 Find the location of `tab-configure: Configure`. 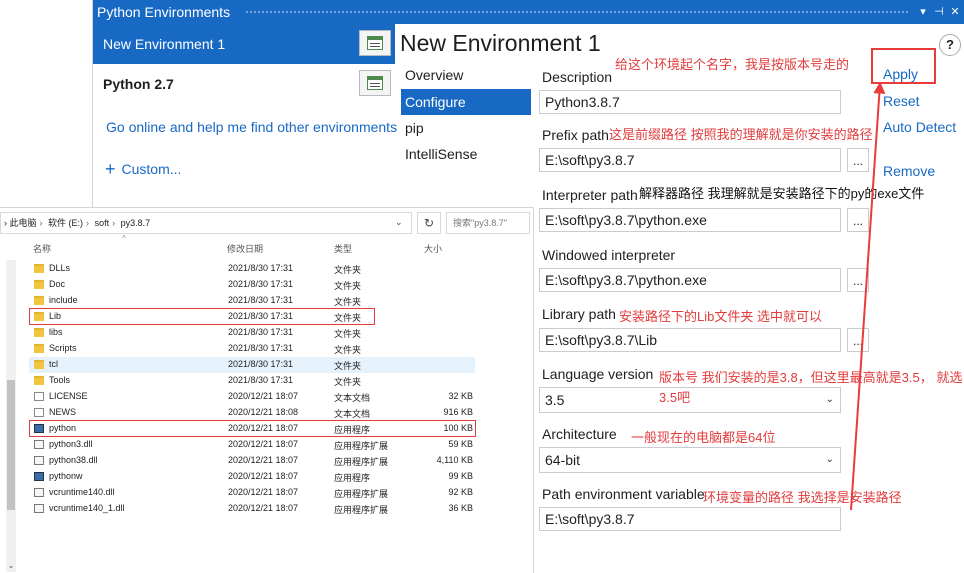

tab-configure: Configure is located at coordinates (466, 102).